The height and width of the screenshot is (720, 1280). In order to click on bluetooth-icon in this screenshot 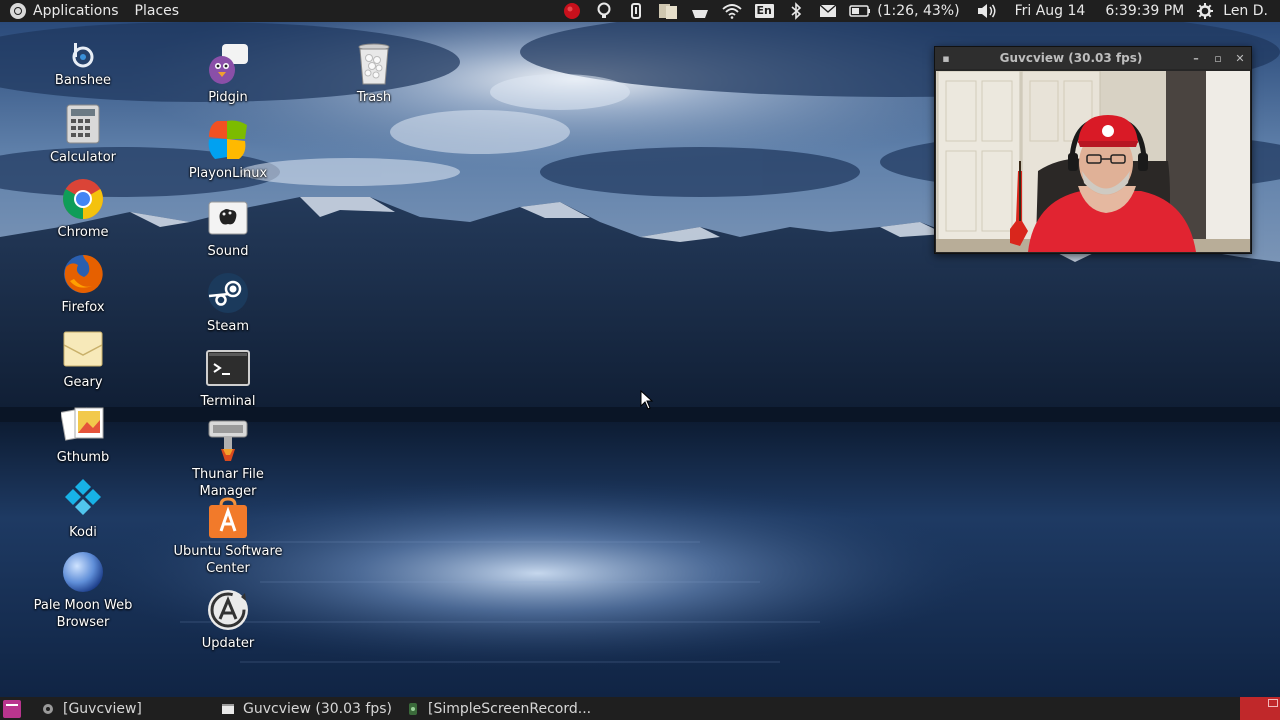, I will do `click(796, 11)`.